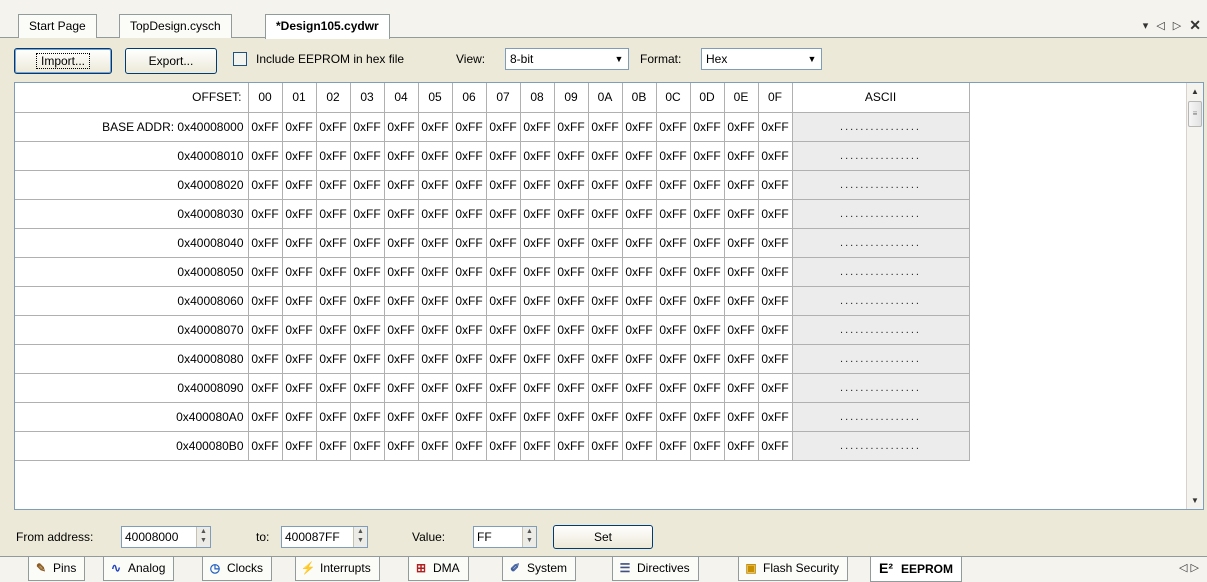 The height and width of the screenshot is (582, 1207). I want to click on tab-scroll-right-icon: ▷, so click(1177, 25).